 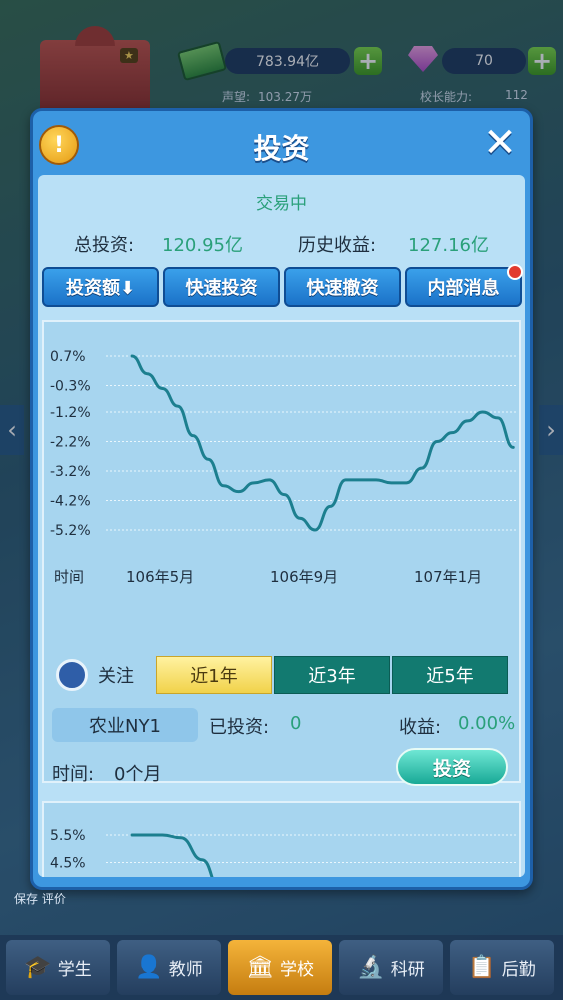 I want to click on nav-research: 🔬 科研, so click(x=391, y=967).